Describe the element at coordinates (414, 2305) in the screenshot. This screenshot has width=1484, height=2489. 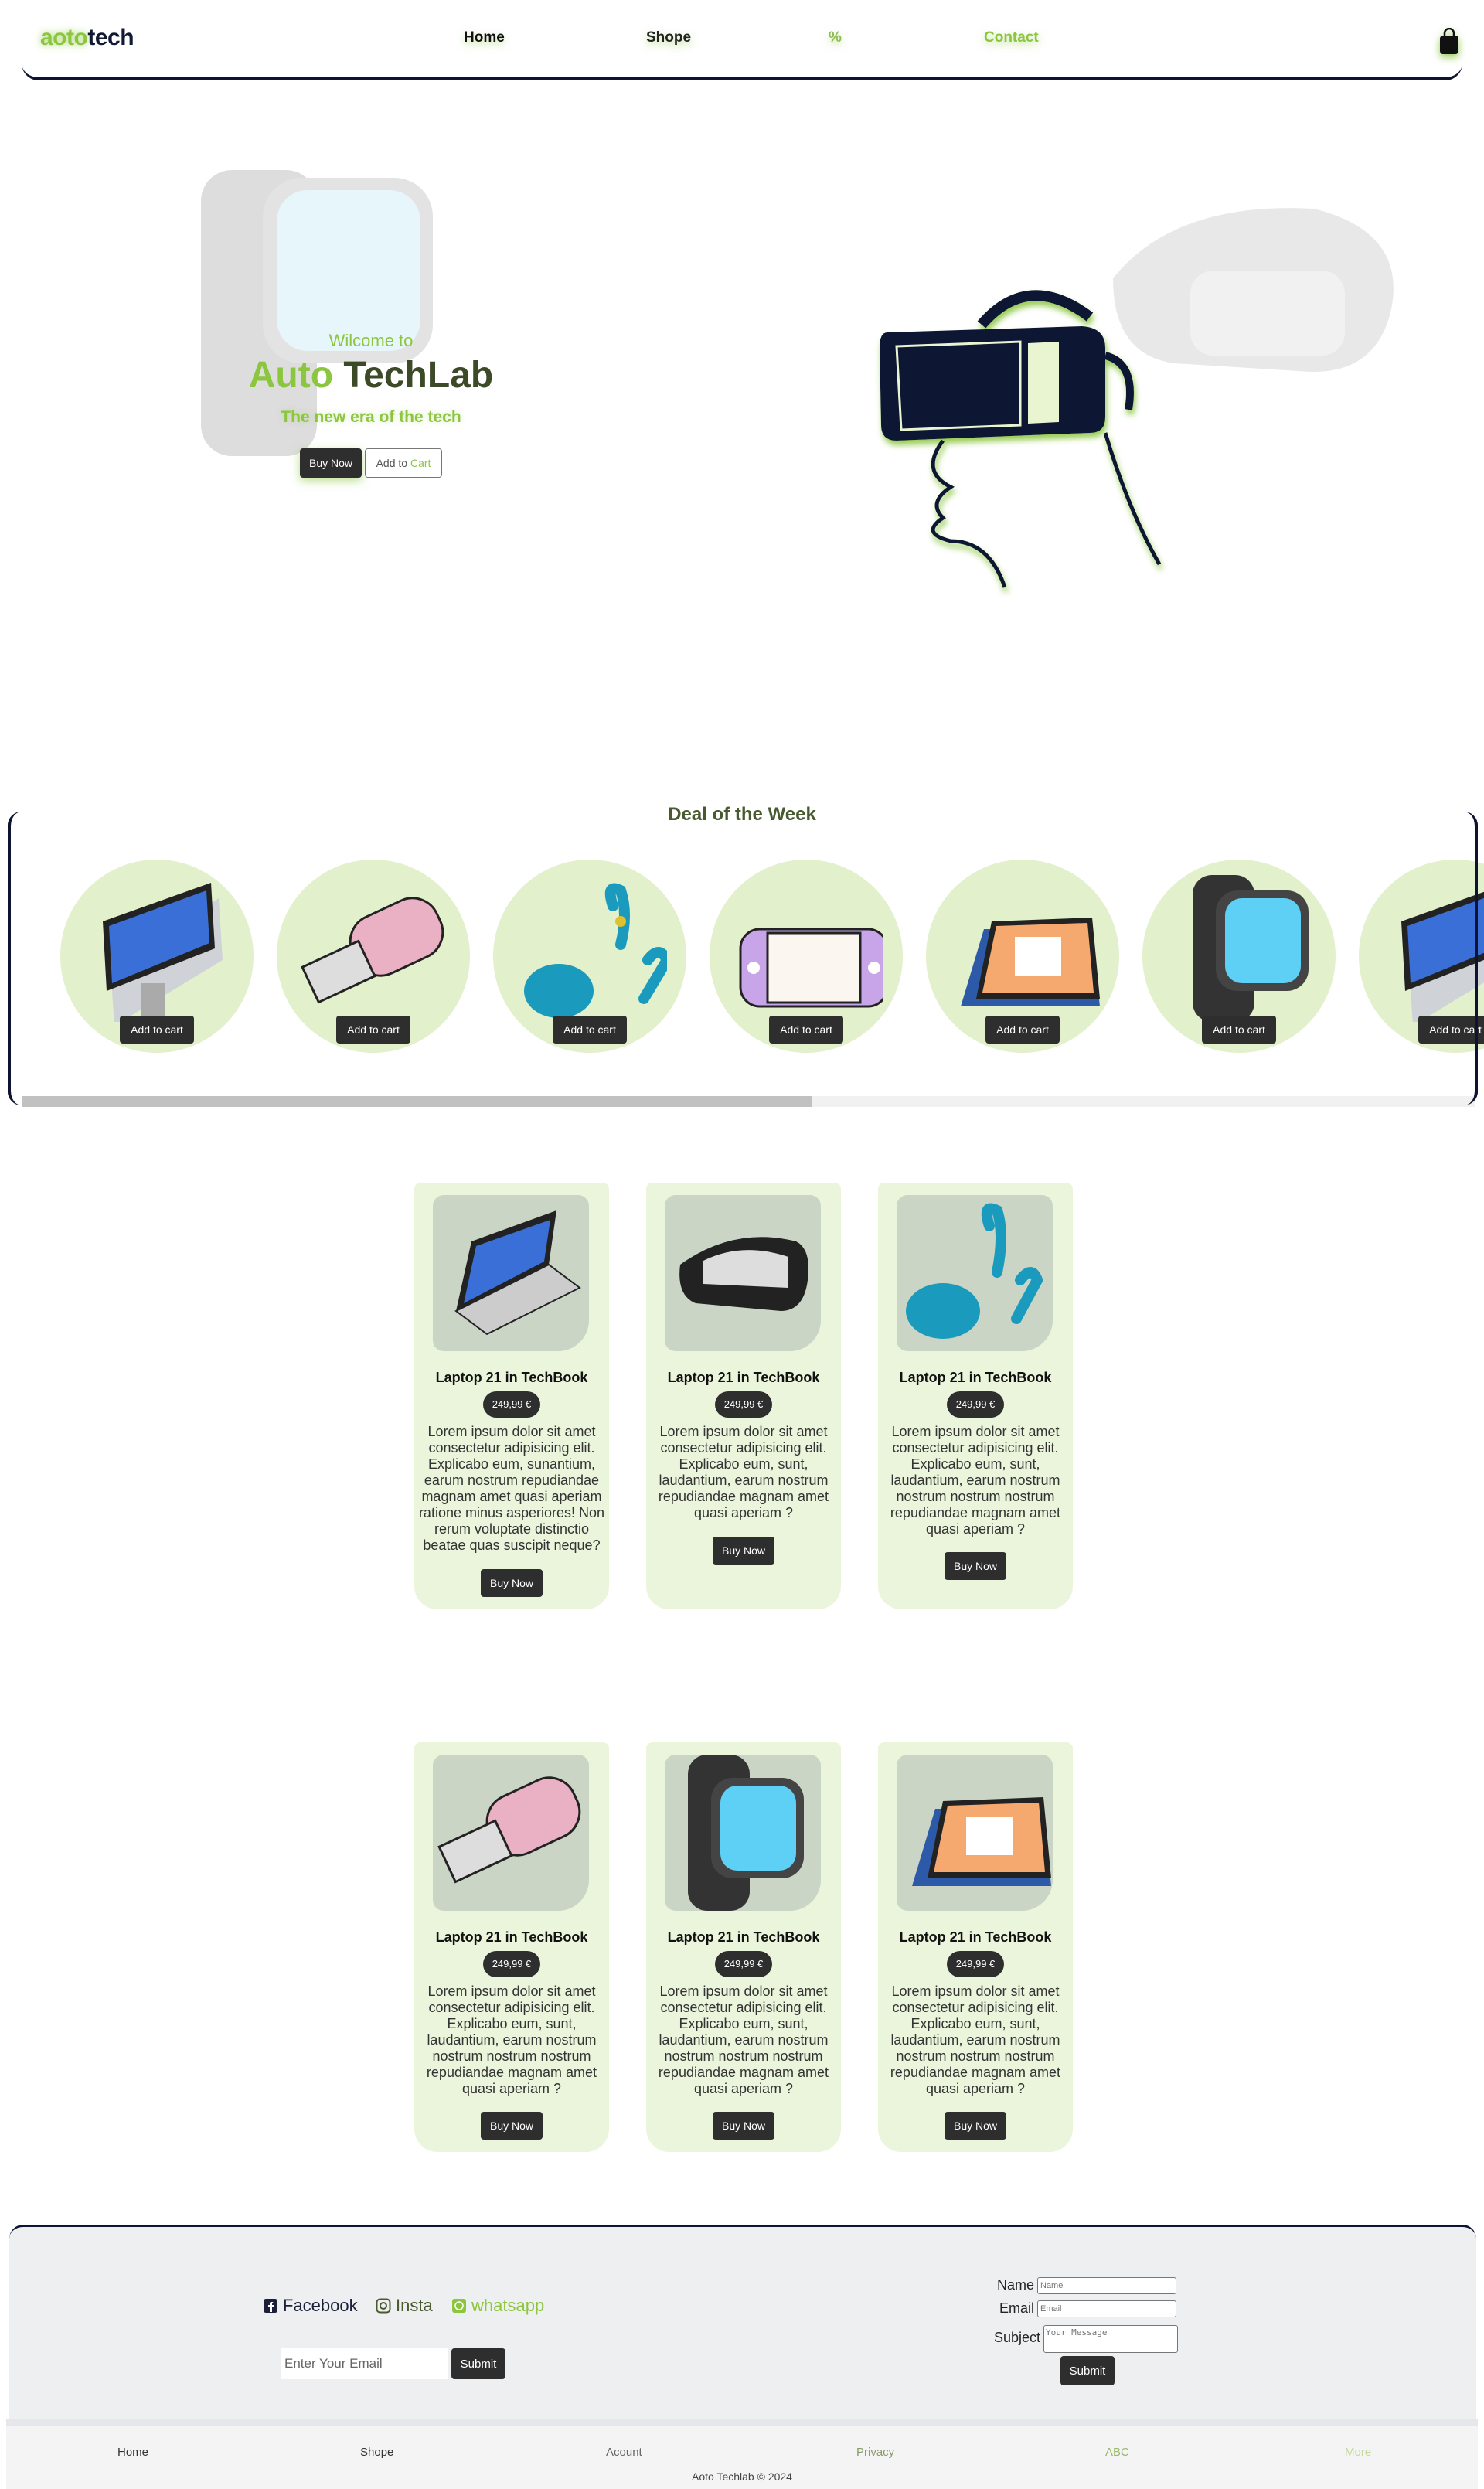
I see `insta-label: Insta` at that location.